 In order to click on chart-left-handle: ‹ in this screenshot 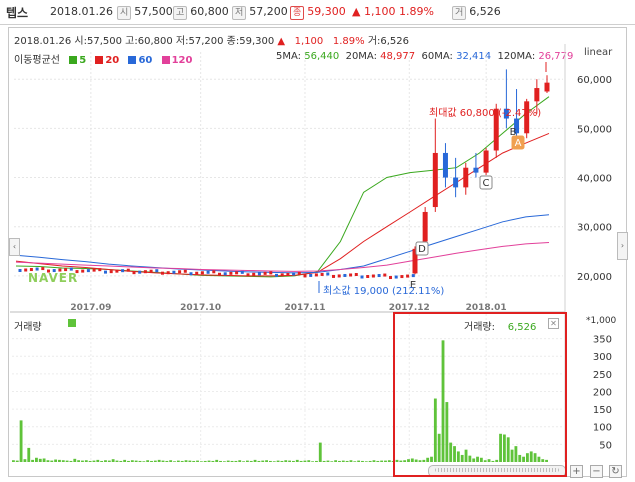, I will do `click(14, 247)`.